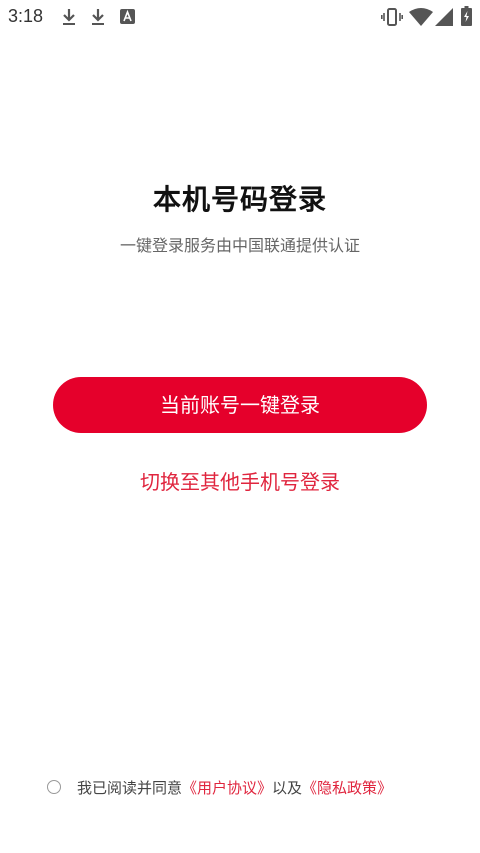 This screenshot has width=480, height=853. I want to click on agreement-row: 我已阅读并同意 《用户协议》 以及 《隐私政策》, so click(219, 787).